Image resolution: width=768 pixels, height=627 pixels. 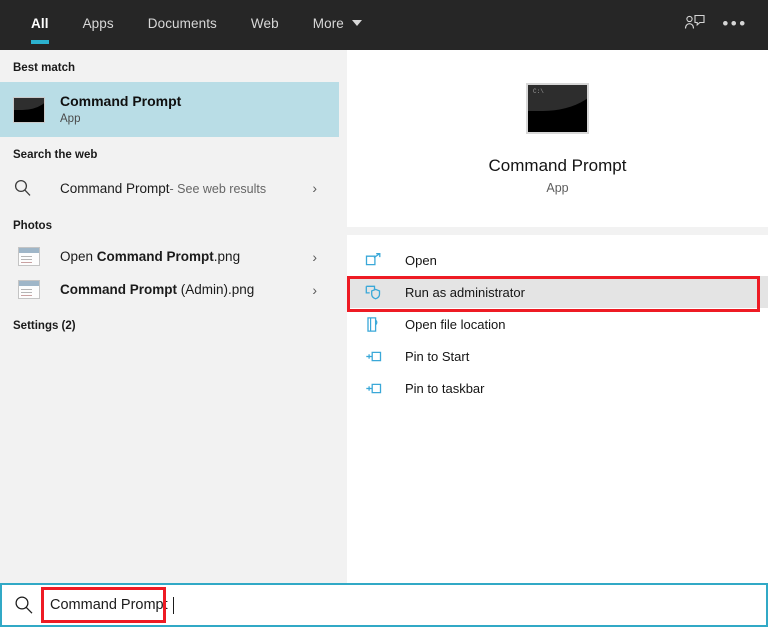 I want to click on photo-item-1-prefix: Open, so click(x=78, y=256).